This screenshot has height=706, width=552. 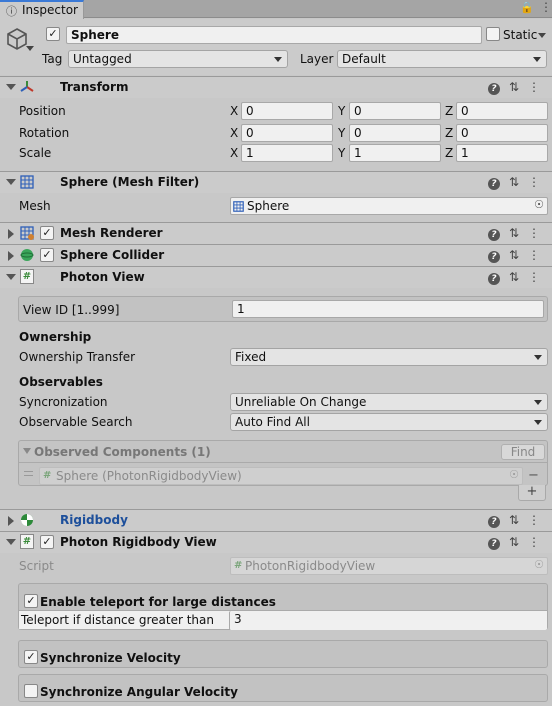 I want to click on script-label: Script, so click(x=36, y=566).